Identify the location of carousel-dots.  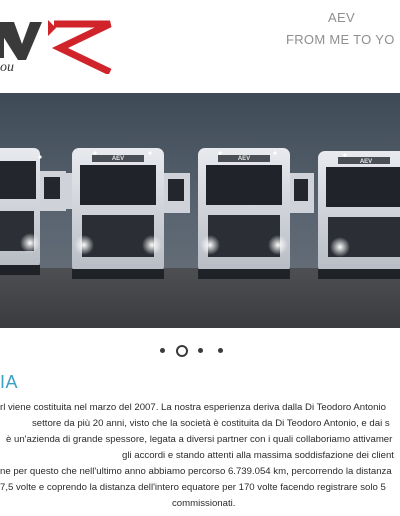
(194, 352).